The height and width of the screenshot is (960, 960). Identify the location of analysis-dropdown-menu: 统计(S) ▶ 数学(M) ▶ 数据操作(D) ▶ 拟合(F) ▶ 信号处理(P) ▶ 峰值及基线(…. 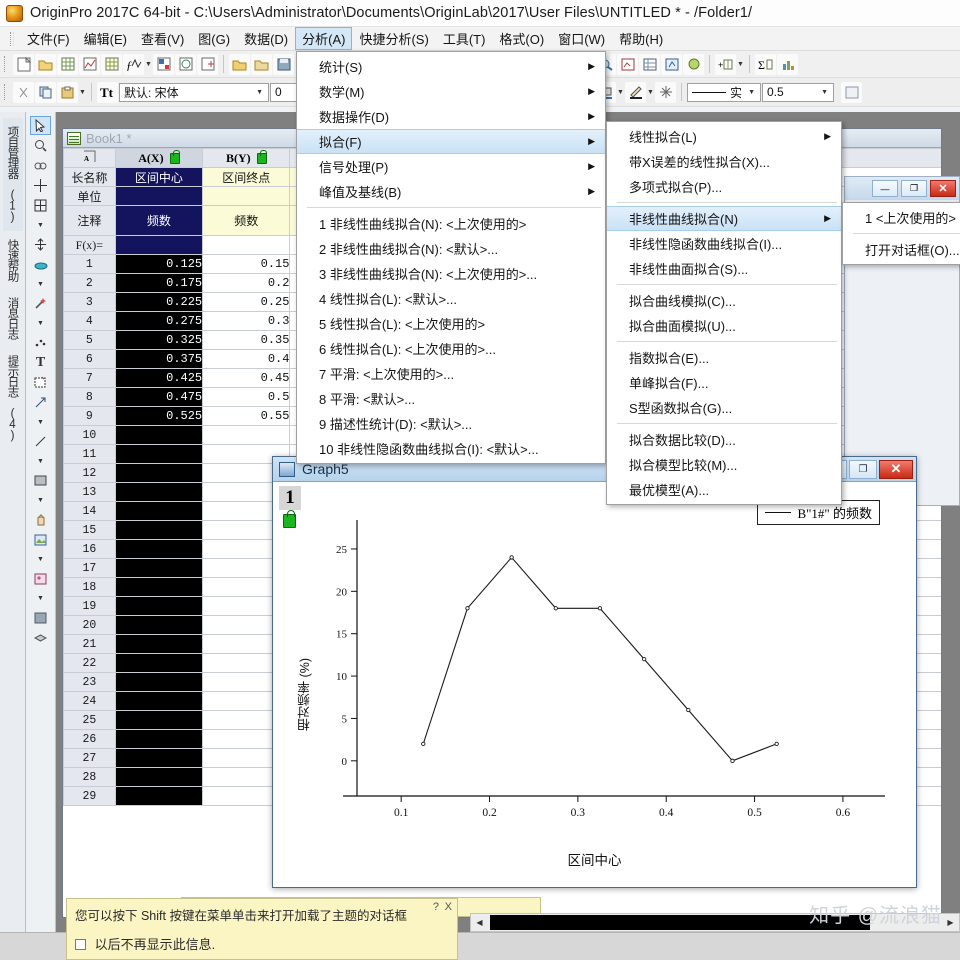
(451, 257).